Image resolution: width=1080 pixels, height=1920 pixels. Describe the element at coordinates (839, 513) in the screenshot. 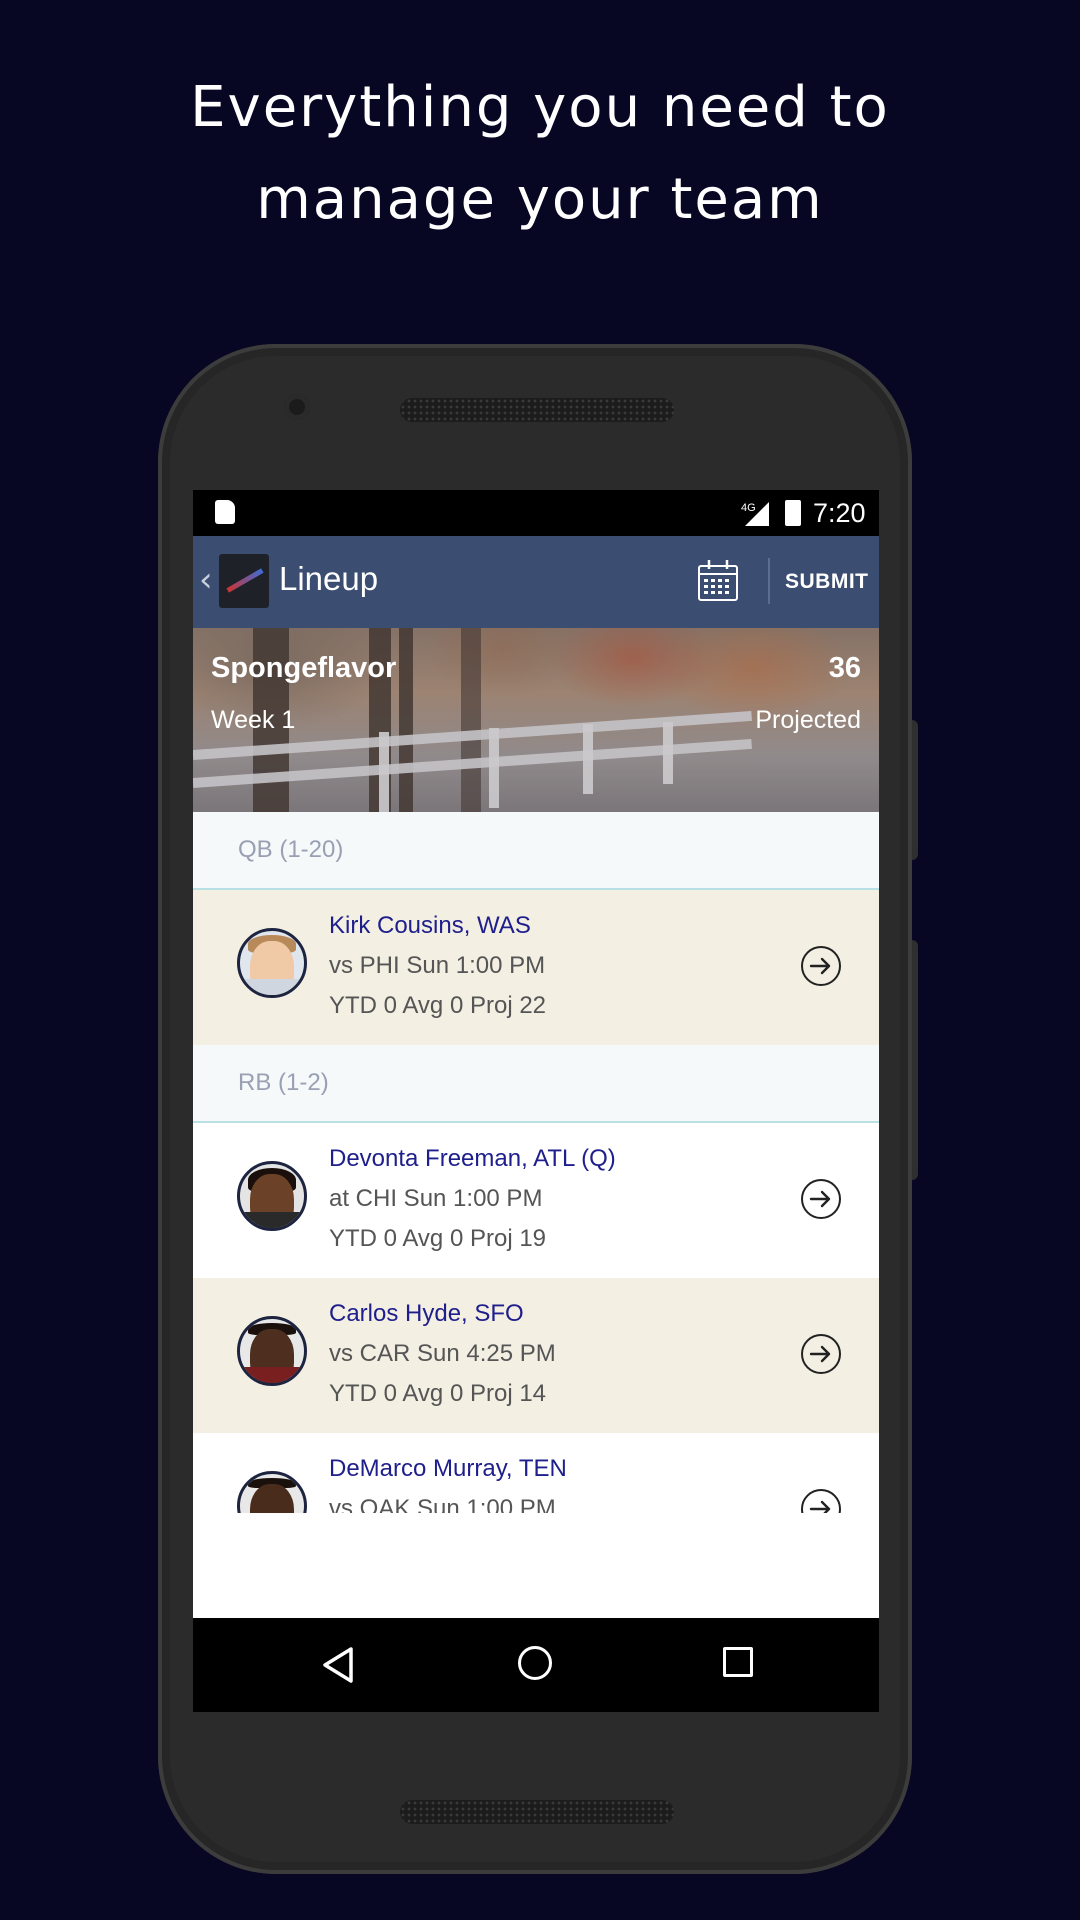

I see `status-time: 7:20` at that location.